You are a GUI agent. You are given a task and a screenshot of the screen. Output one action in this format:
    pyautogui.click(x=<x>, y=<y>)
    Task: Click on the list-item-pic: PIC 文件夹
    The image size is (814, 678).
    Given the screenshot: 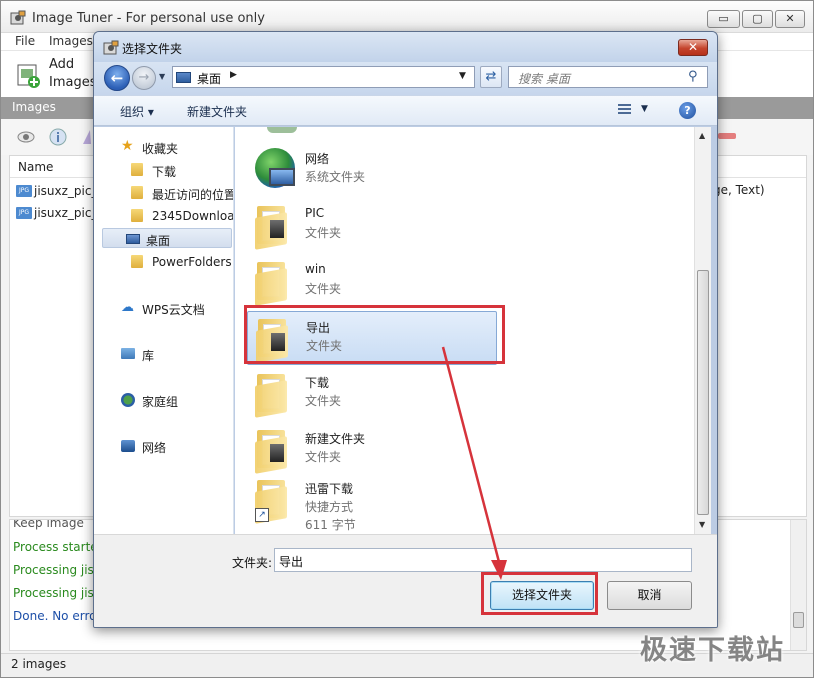 What is the action you would take?
    pyautogui.click(x=372, y=226)
    